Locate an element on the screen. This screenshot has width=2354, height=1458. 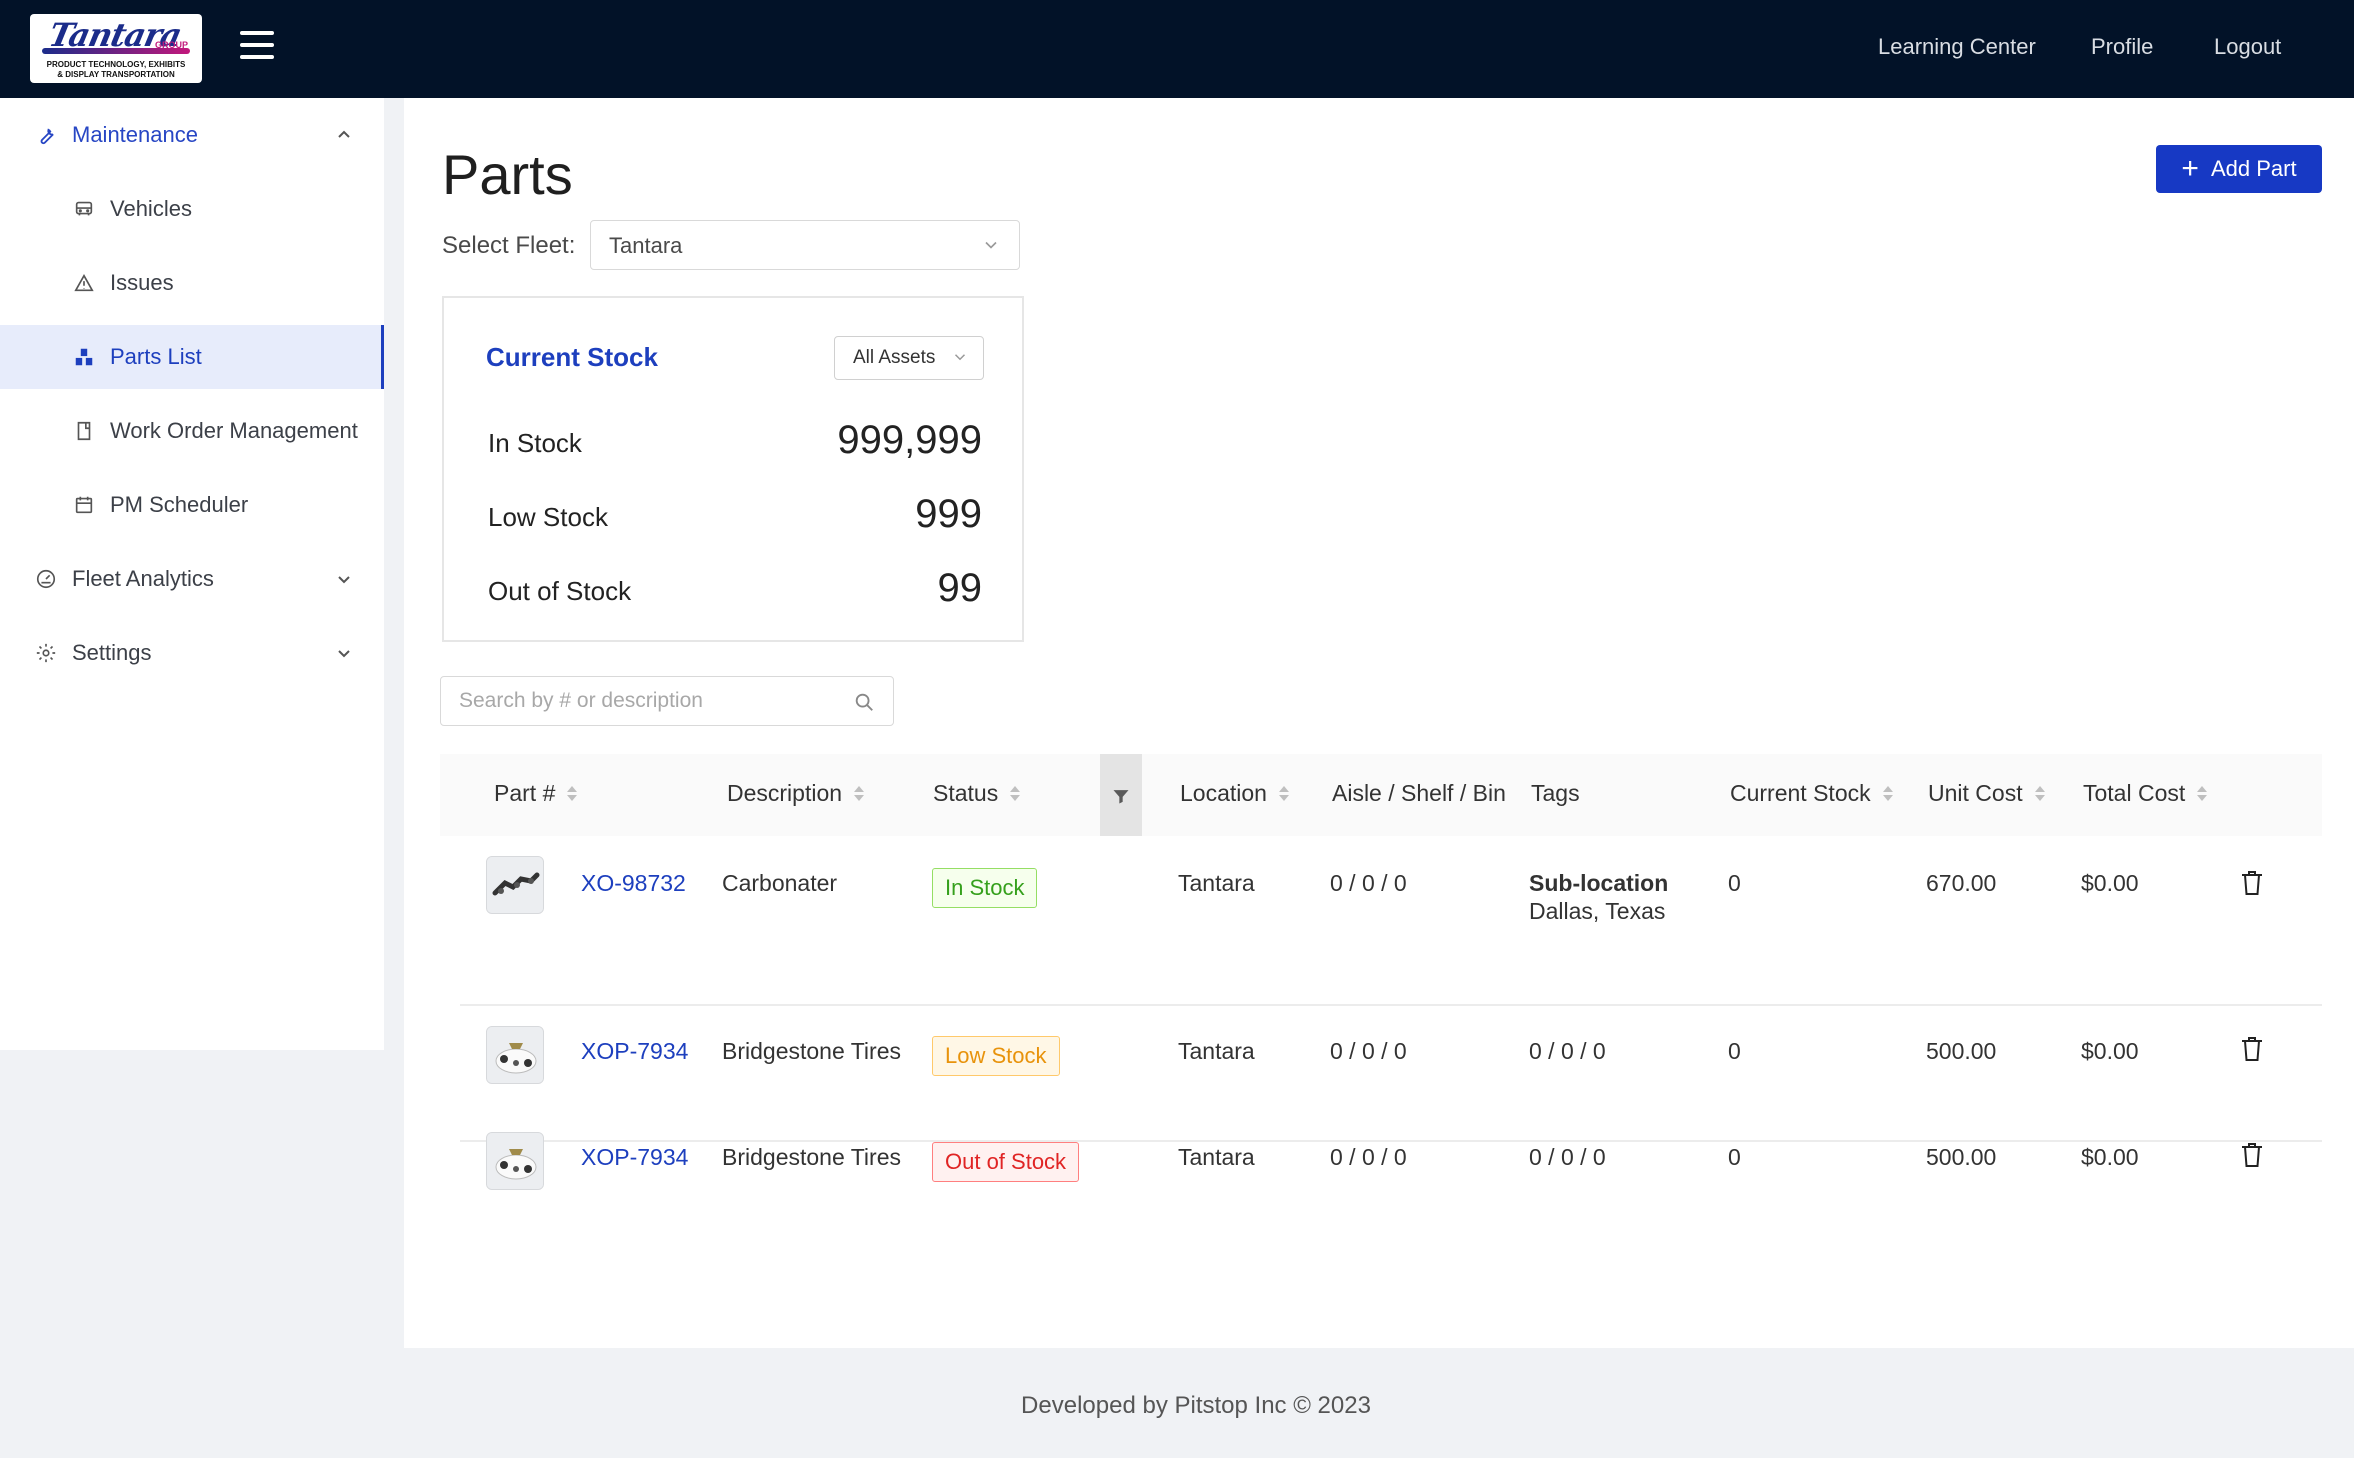
column-header-label: Part # is located at coordinates (525, 793).